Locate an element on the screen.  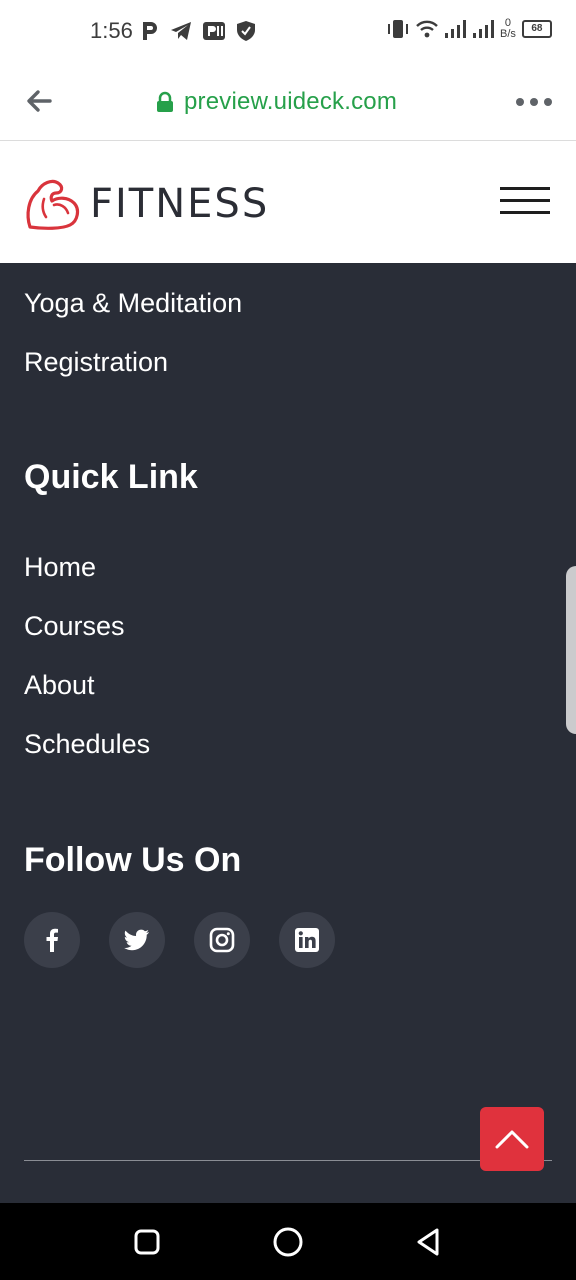
instagram-icon is located at coordinates (222, 940).